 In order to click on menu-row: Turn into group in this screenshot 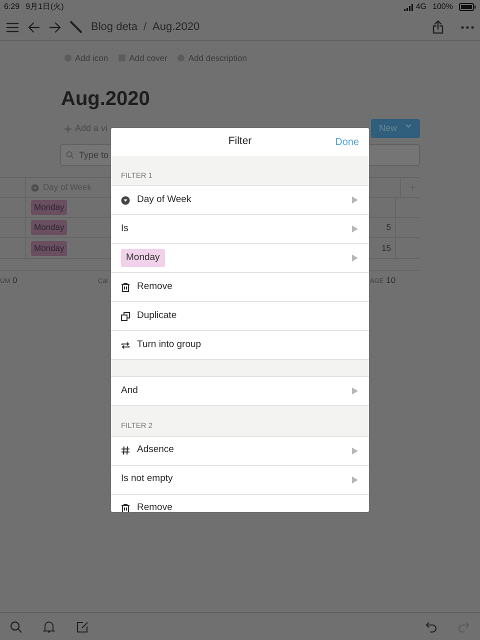, I will do `click(240, 345)`.